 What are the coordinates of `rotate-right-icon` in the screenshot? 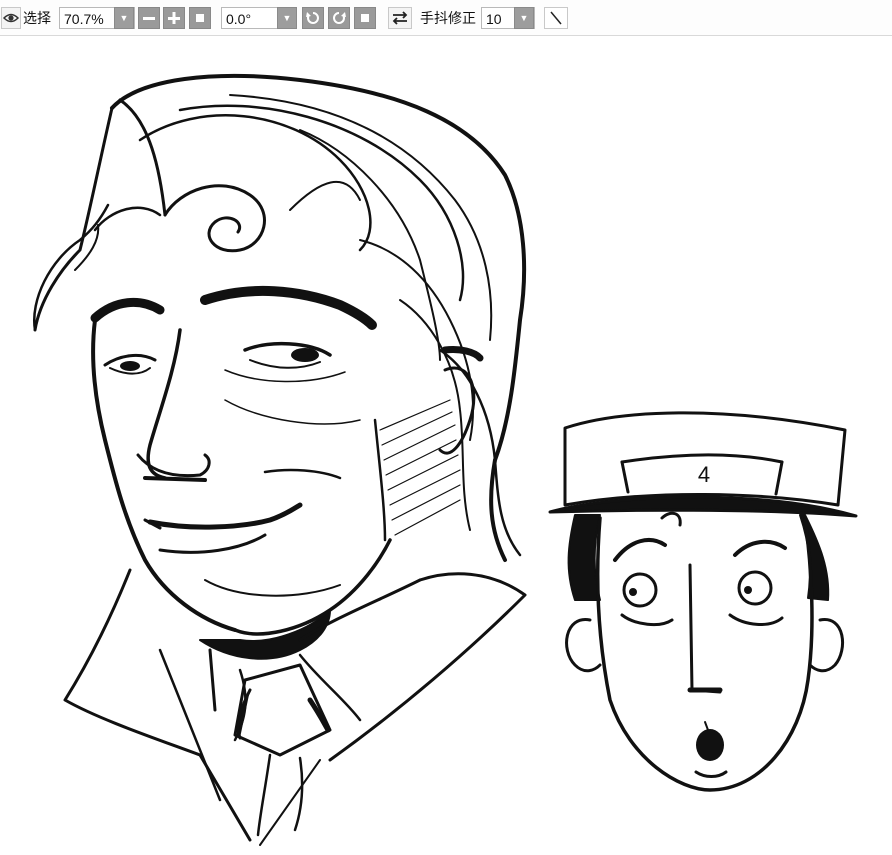 It's located at (339, 18).